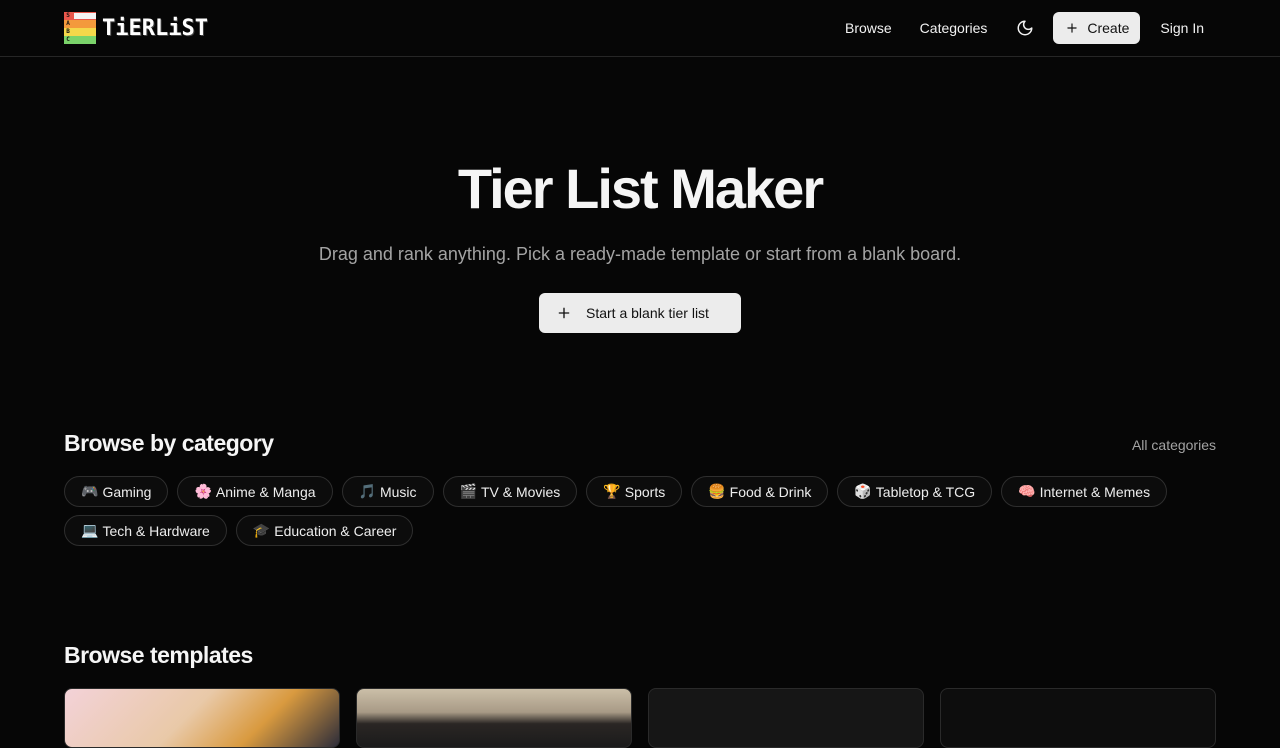  Describe the element at coordinates (116, 491) in the screenshot. I see `category-chip-gaming: 🎮 Gaming` at that location.